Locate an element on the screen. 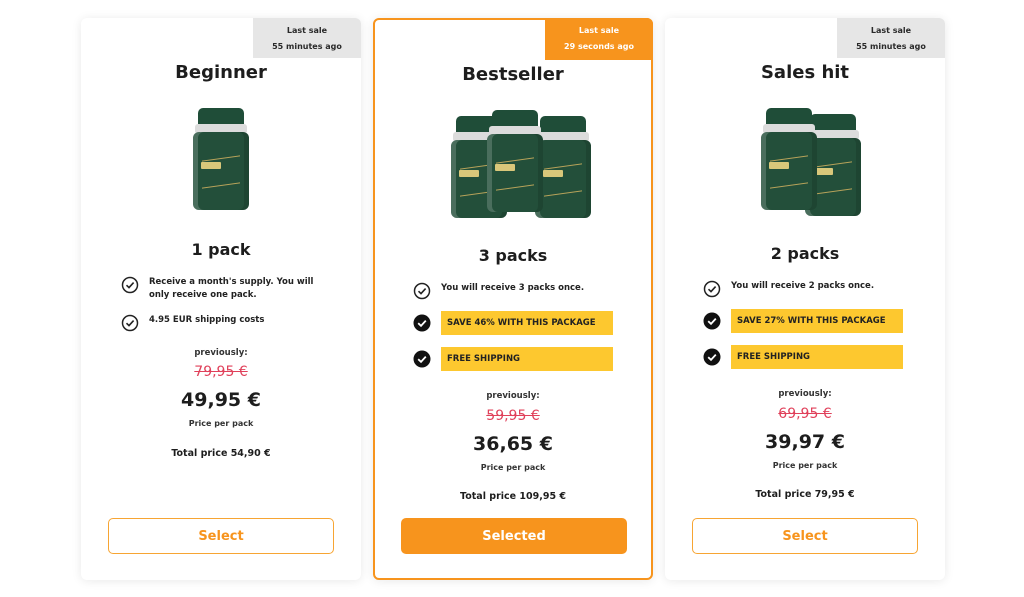 The height and width of the screenshot is (597, 1024). feature-item: 4.95 EUR shipping costs is located at coordinates (226, 323).